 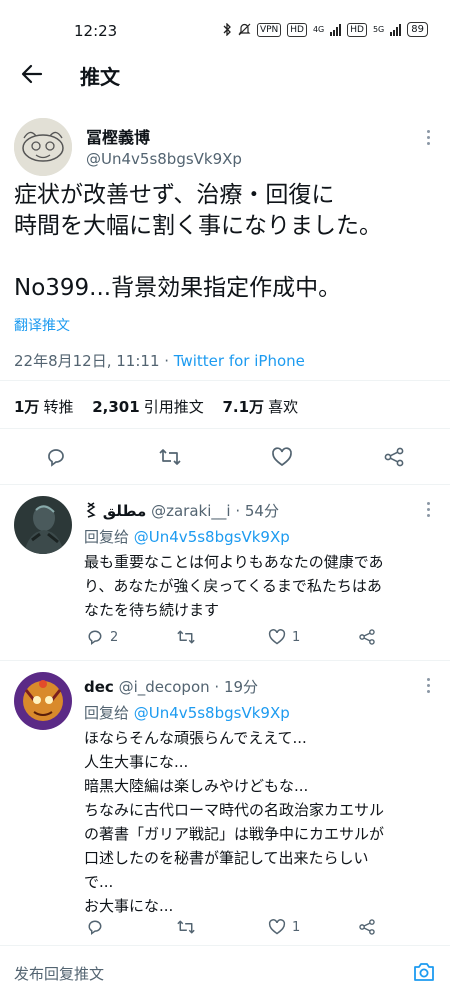 I want to click on camera-icon, so click(x=424, y=972).